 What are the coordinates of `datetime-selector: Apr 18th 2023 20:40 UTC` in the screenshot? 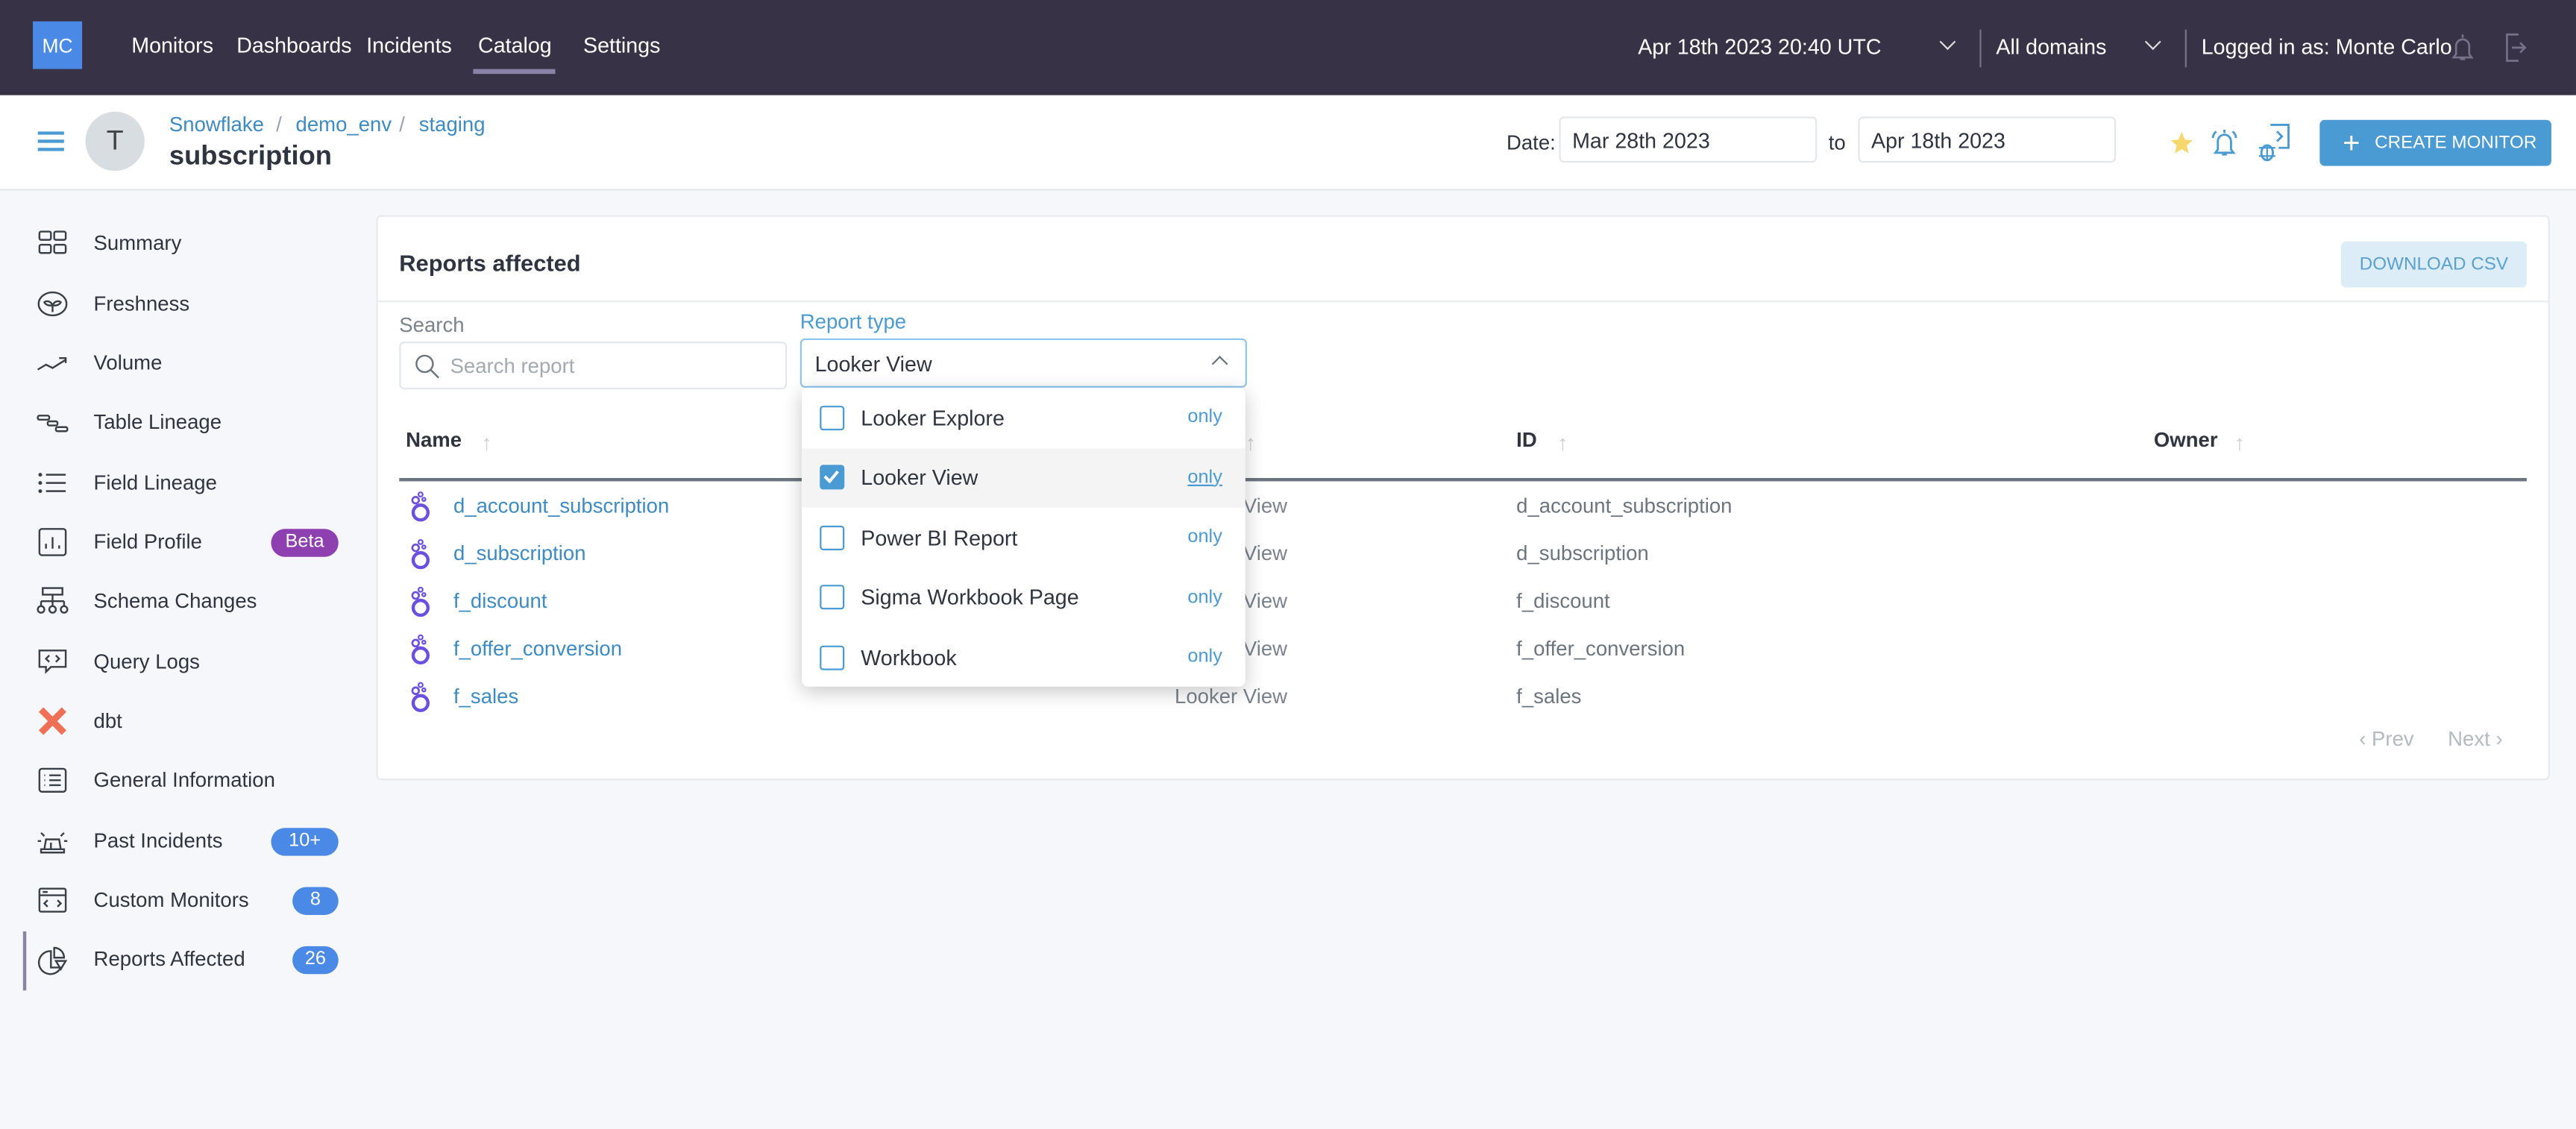 It's located at (1760, 46).